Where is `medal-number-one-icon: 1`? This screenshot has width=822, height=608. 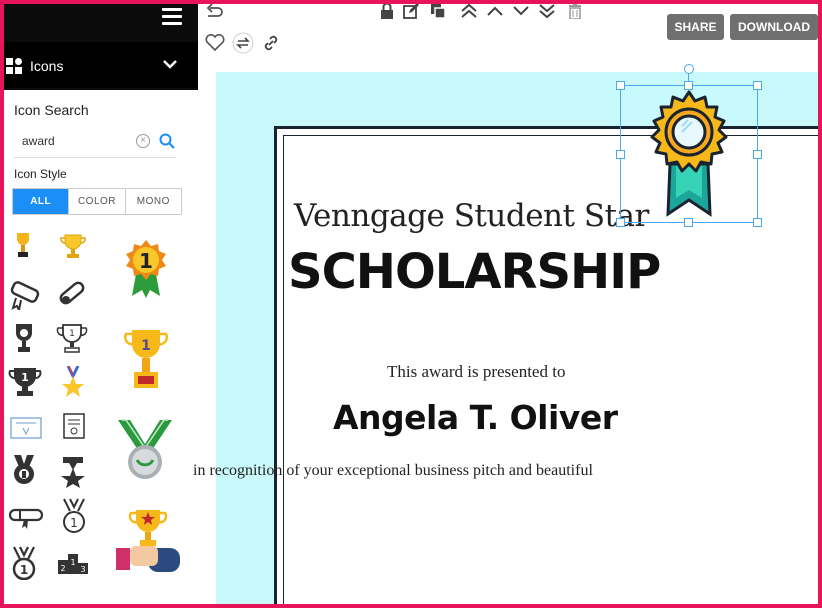 medal-number-one-icon: 1 is located at coordinates (146, 269).